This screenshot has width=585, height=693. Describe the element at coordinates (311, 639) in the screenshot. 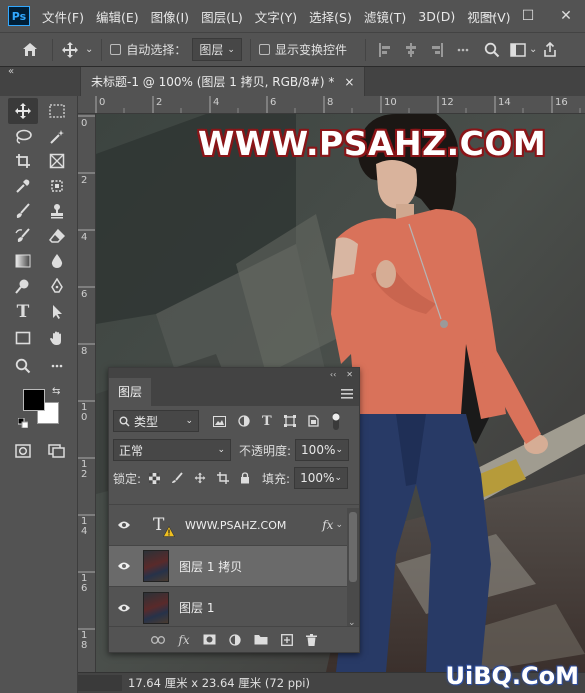

I see `delete-layer-icon` at that location.